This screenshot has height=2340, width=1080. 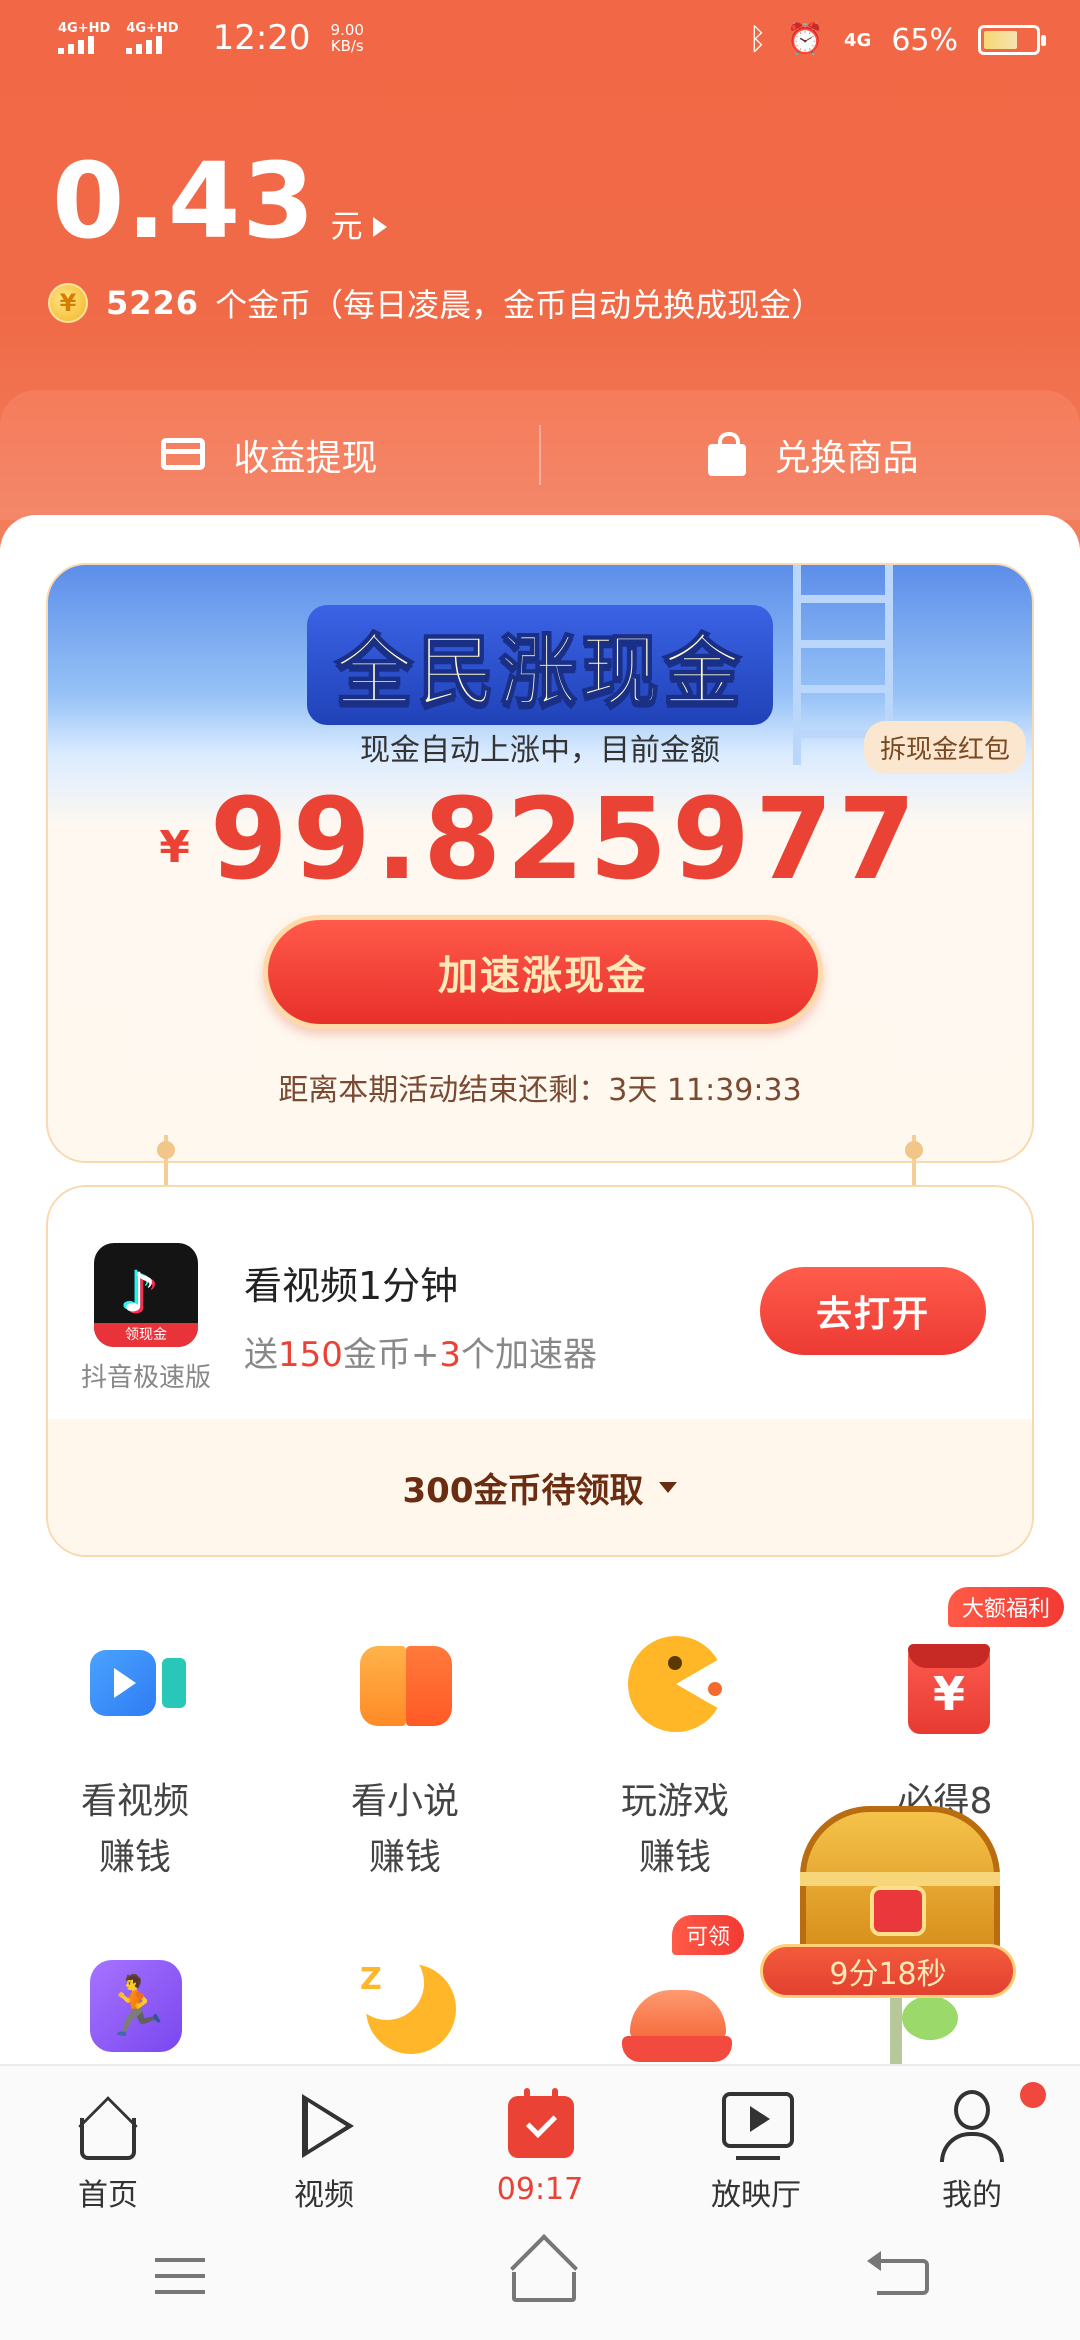 I want to click on big-welfare-badge: 大额福利, so click(x=1006, y=1607).